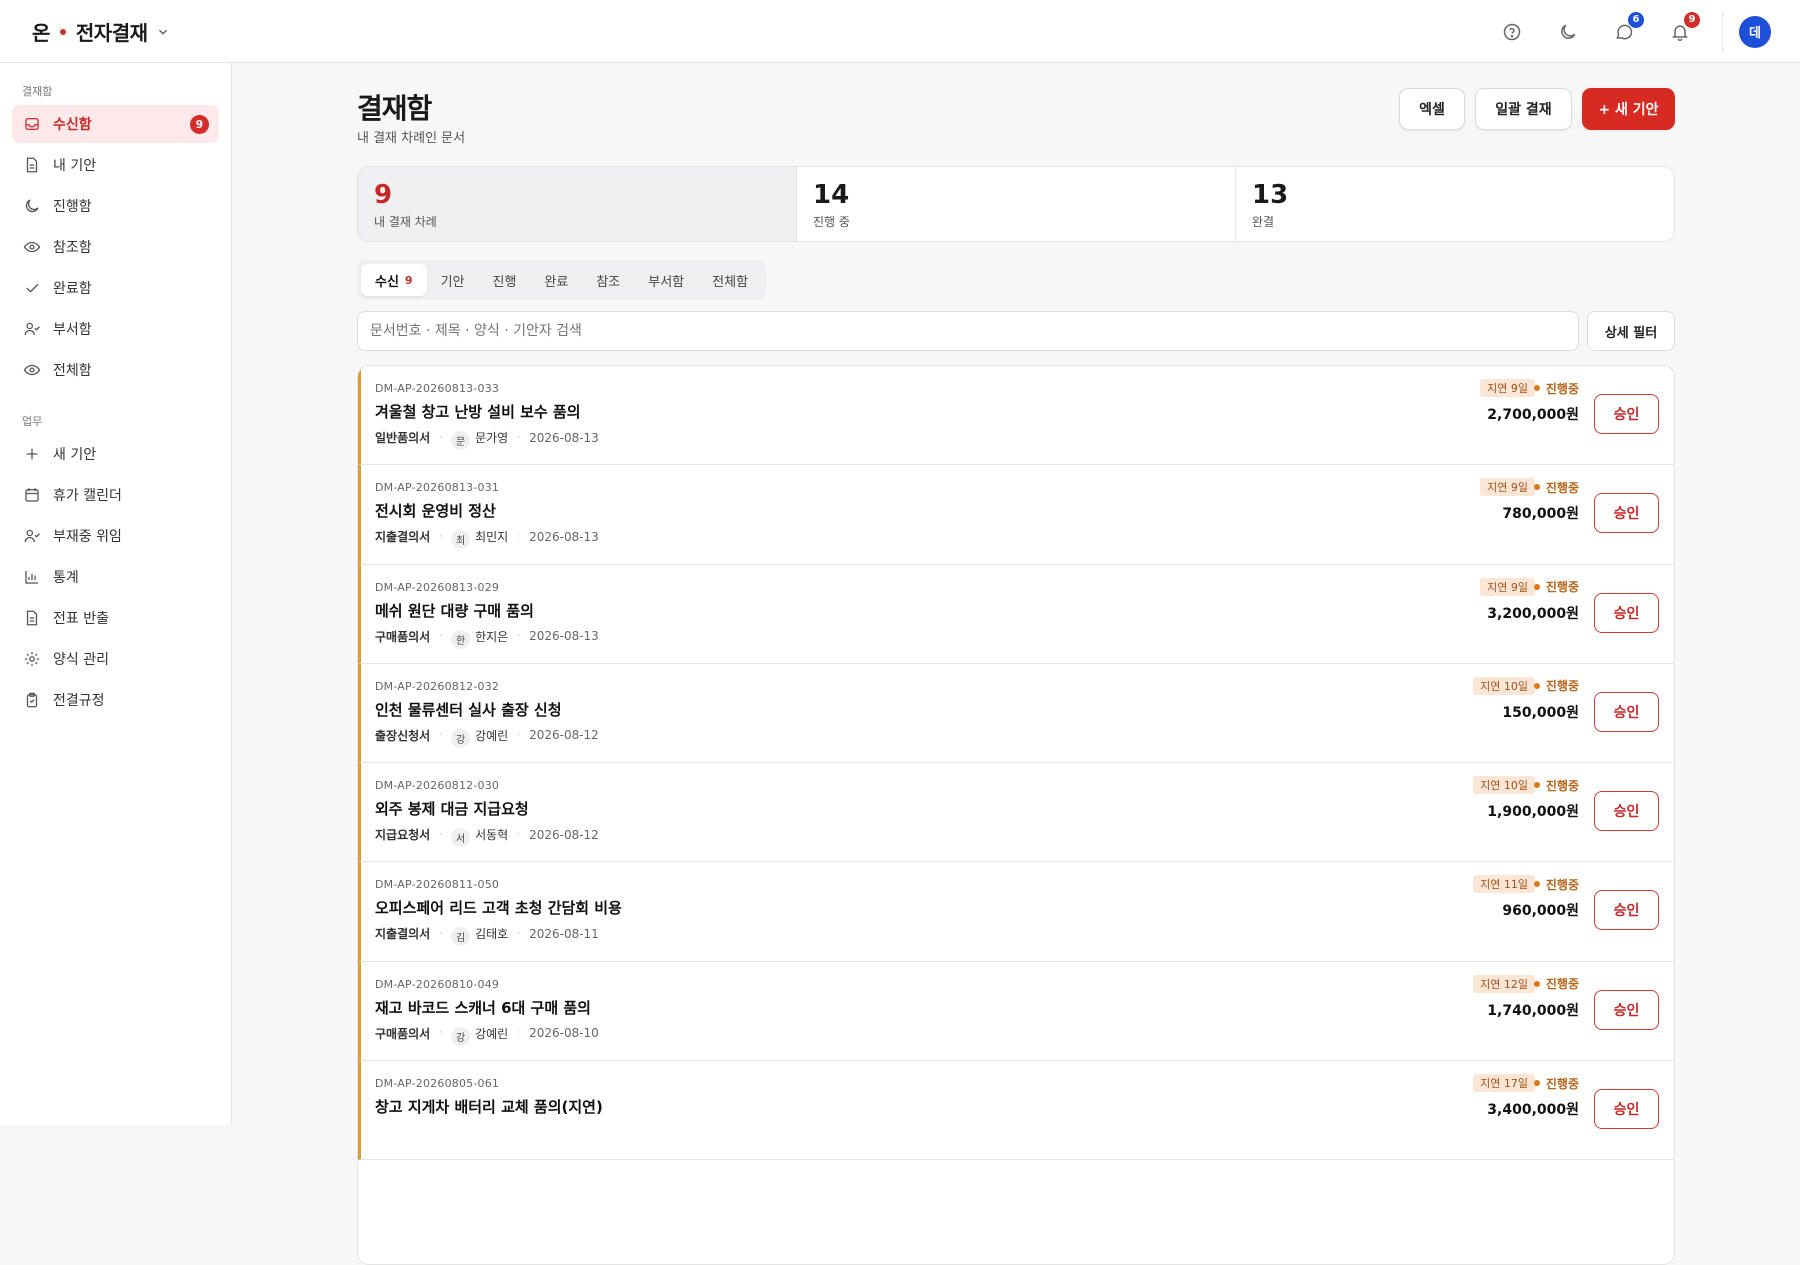 The image size is (1800, 1265). I want to click on messages-button: 6, so click(1627, 28).